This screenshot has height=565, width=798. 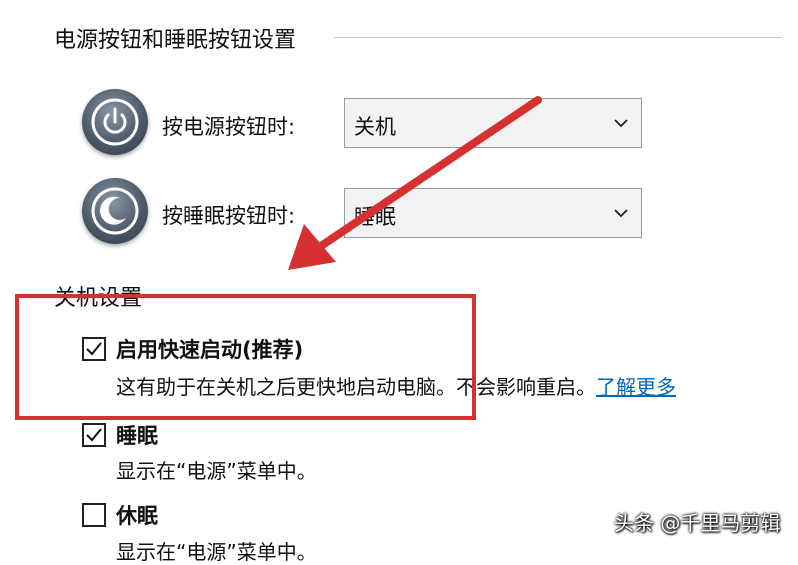 I want to click on power-button-action-dropdown: 关机, so click(x=493, y=123).